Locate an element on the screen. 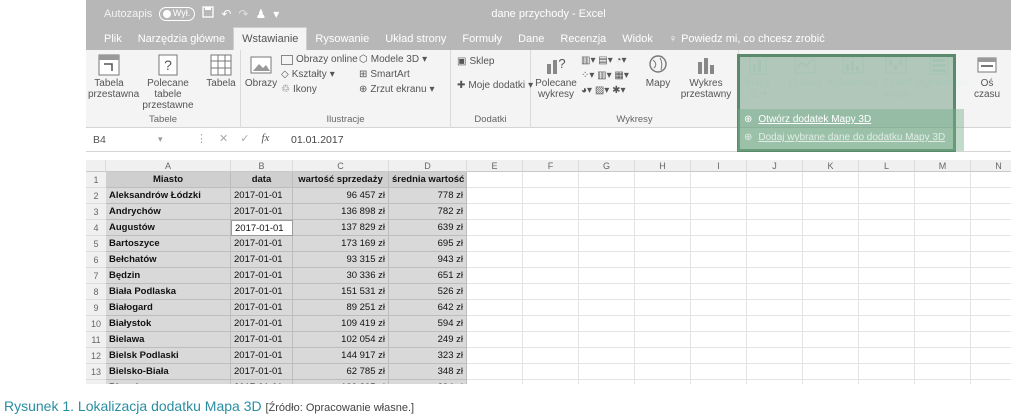 The image size is (1011, 420). column-header-l: L is located at coordinates (887, 166).